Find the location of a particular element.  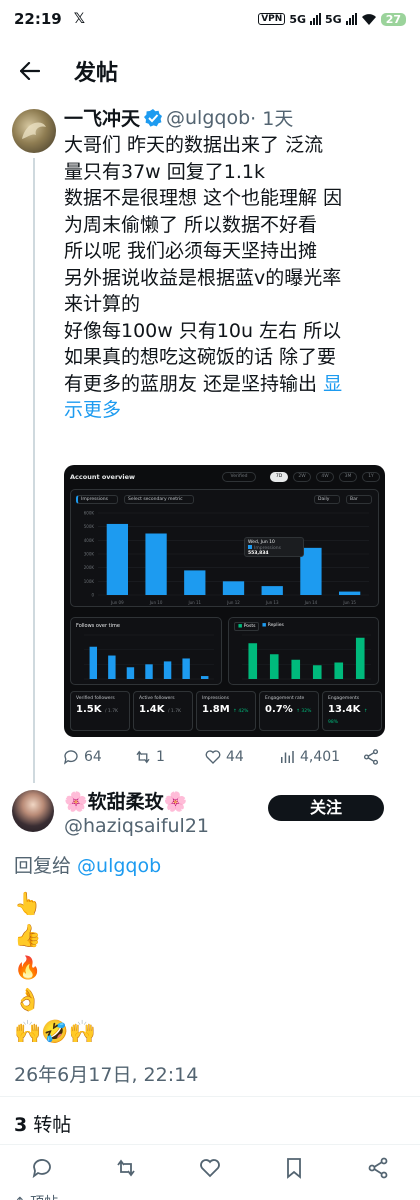

x-tick-label: Jun 09 is located at coordinates (117, 602).